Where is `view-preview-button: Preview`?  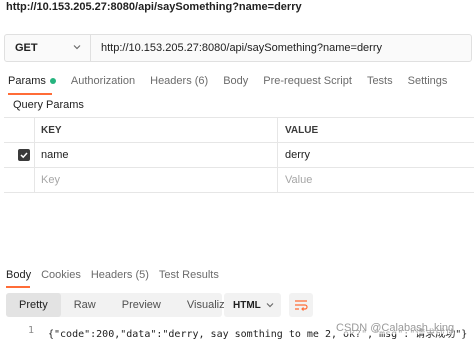
view-preview-button: Preview is located at coordinates (141, 305).